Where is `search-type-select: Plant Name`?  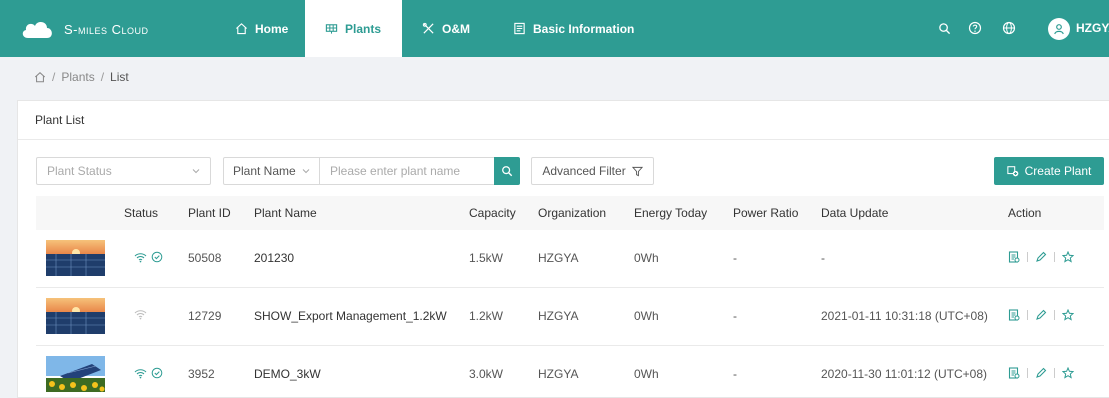 search-type-select: Plant Name is located at coordinates (272, 171).